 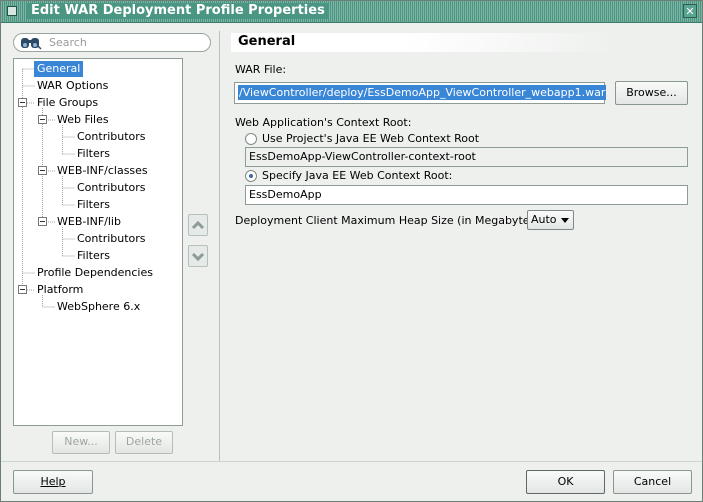 I want to click on tree-item-web-files-filters: Filters, so click(x=93, y=154).